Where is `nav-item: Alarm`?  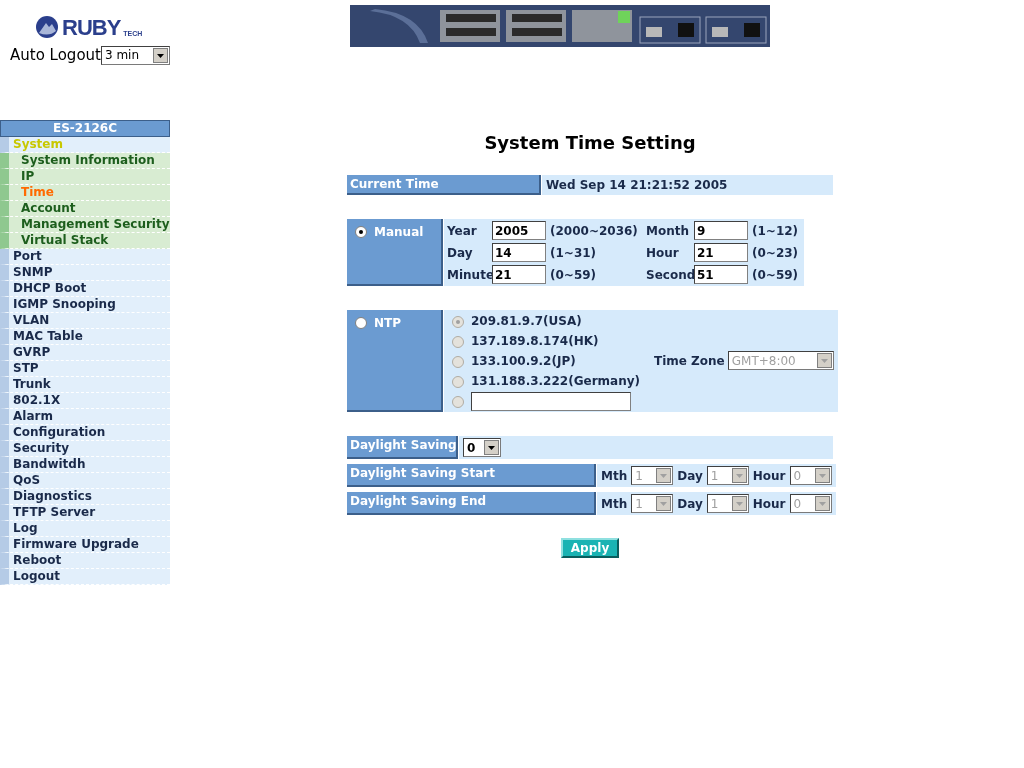 nav-item: Alarm is located at coordinates (85, 417).